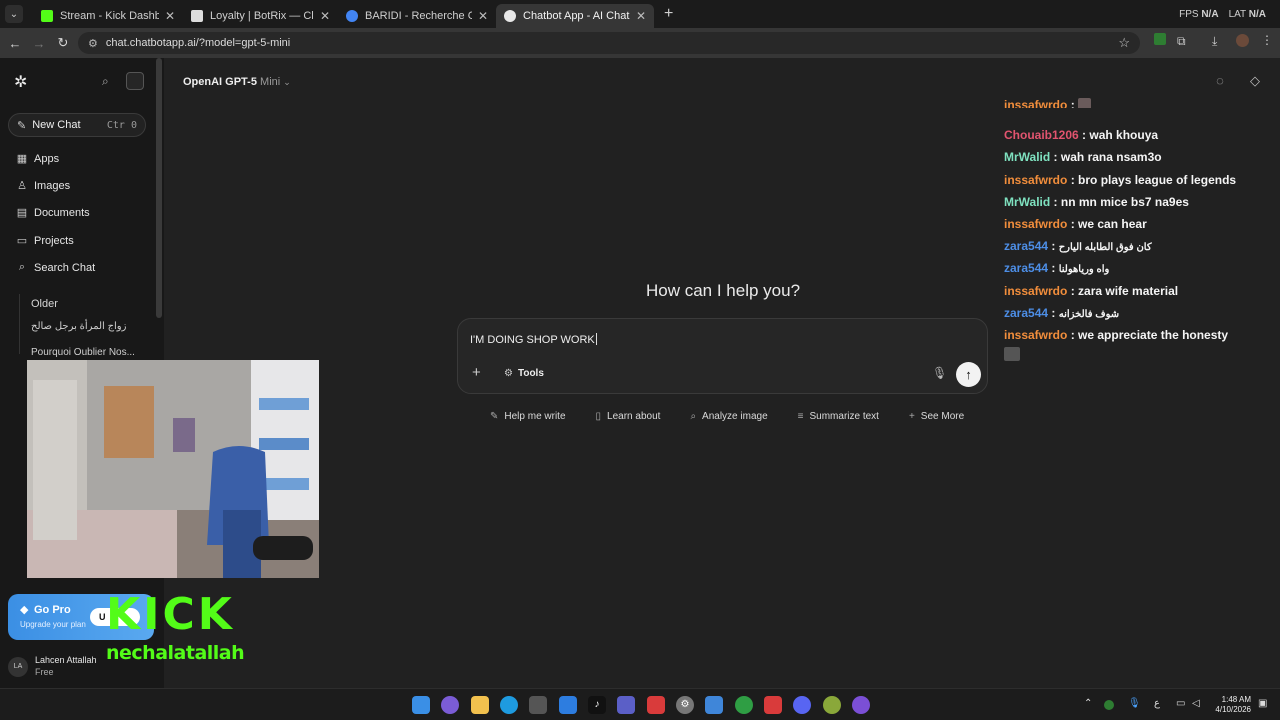 The width and height of the screenshot is (1280, 720). What do you see at coordinates (1233, 709) in the screenshot?
I see `clock-date: 4/10/2026` at bounding box center [1233, 709].